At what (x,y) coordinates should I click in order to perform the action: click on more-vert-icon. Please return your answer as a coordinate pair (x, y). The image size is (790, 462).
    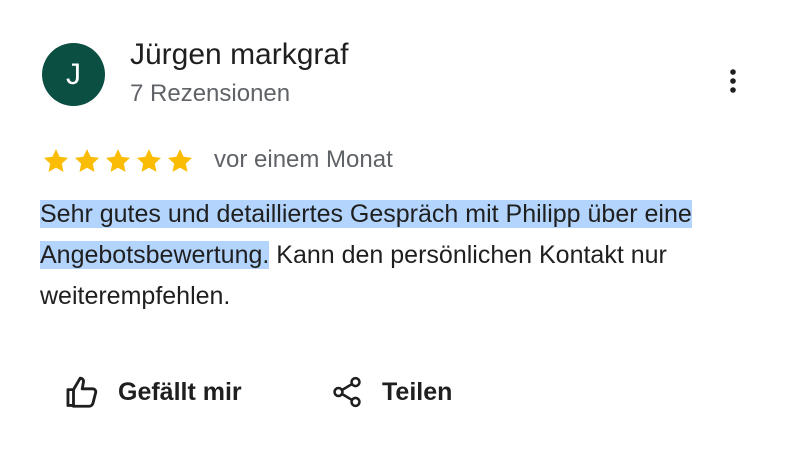
    Looking at the image, I should click on (733, 81).